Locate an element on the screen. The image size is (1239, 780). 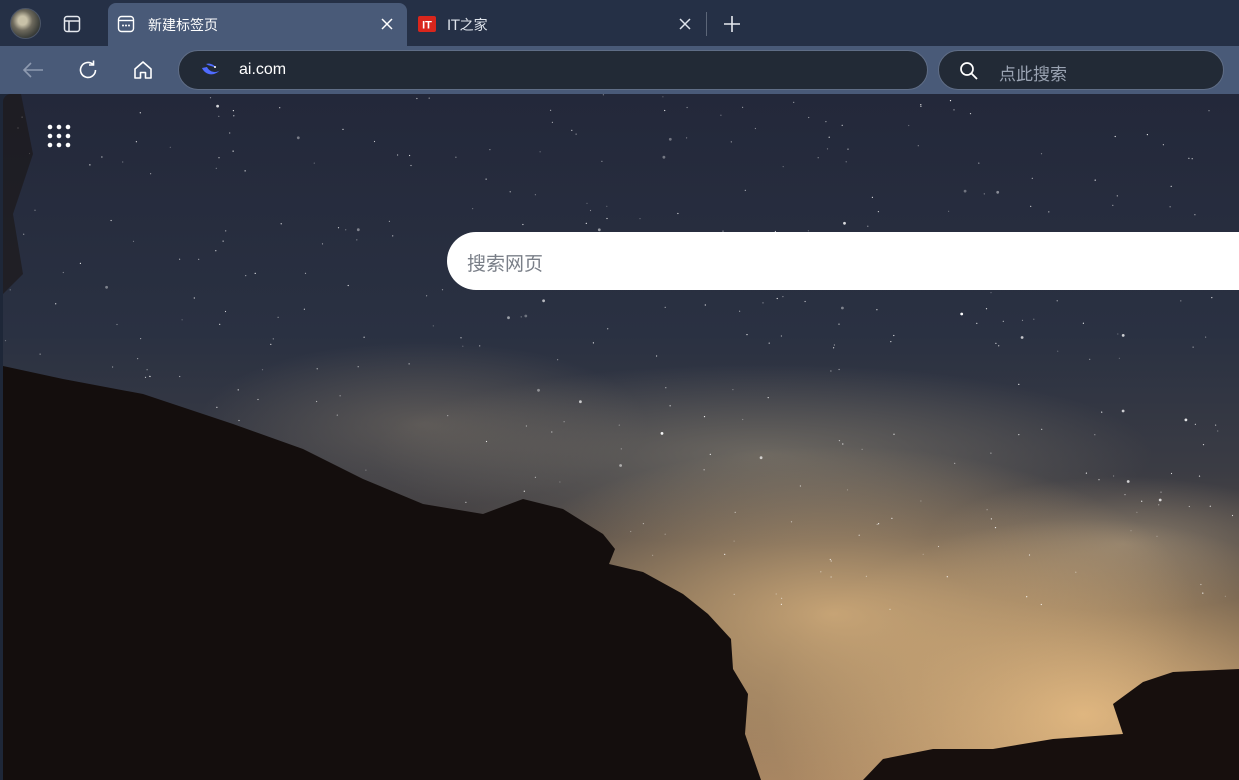
toolbar-search-placeholder: 点此搜索 is located at coordinates (1033, 75).